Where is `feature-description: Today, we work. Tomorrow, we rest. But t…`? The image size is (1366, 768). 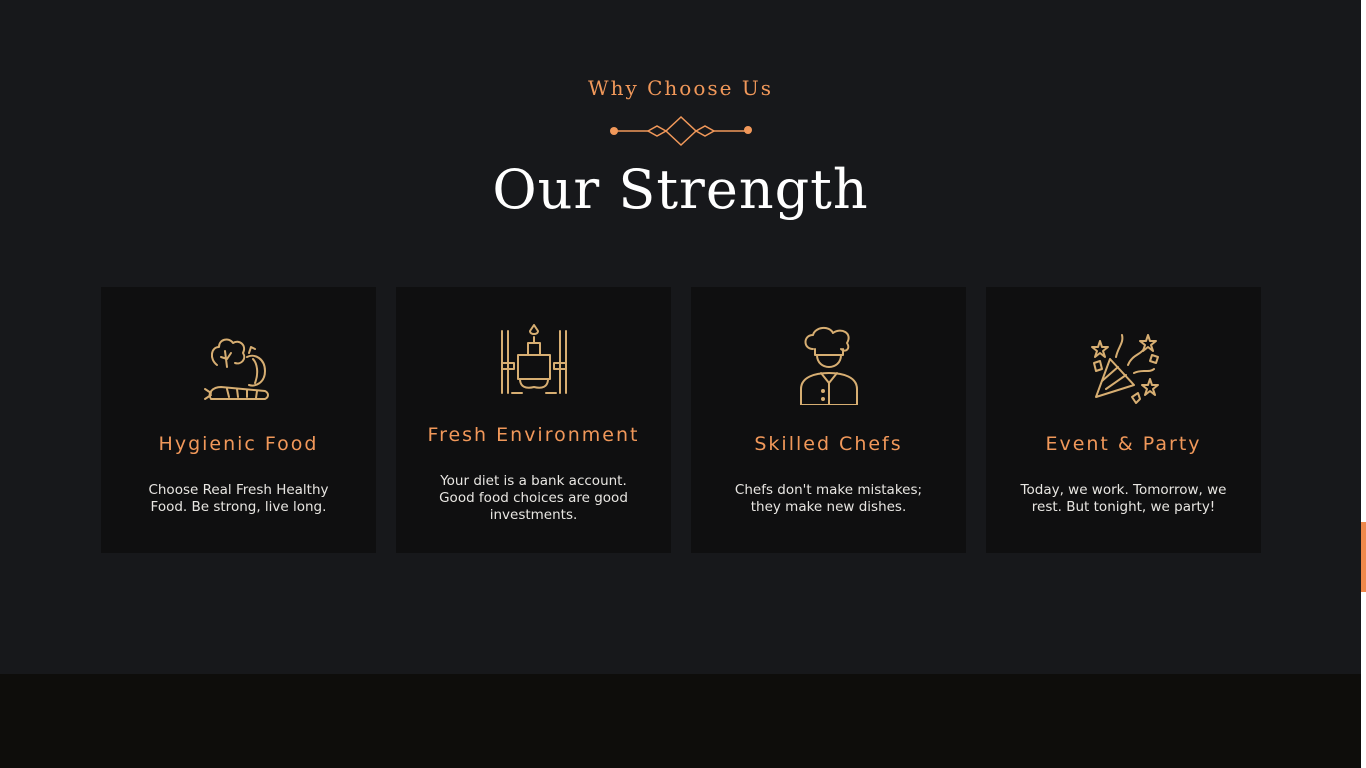
feature-description: Today, we work. Tomorrow, we rest. But t… is located at coordinates (1123, 498).